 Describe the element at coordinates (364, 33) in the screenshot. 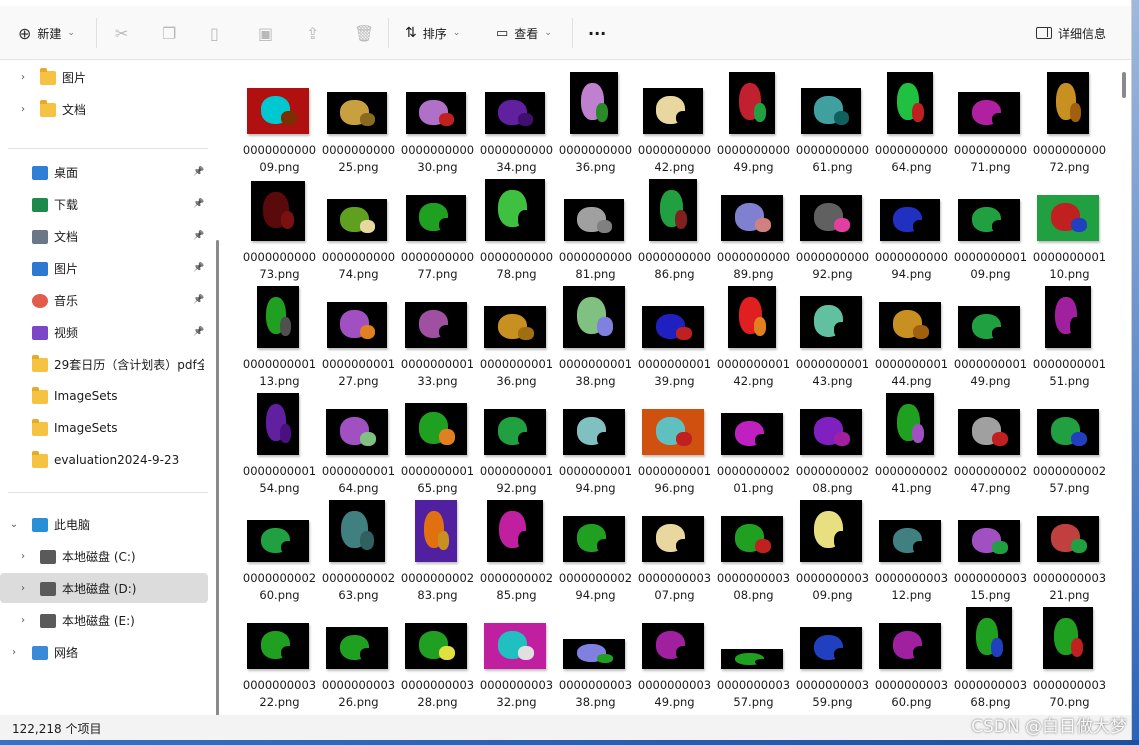

I see `delete-button: 🗑` at that location.